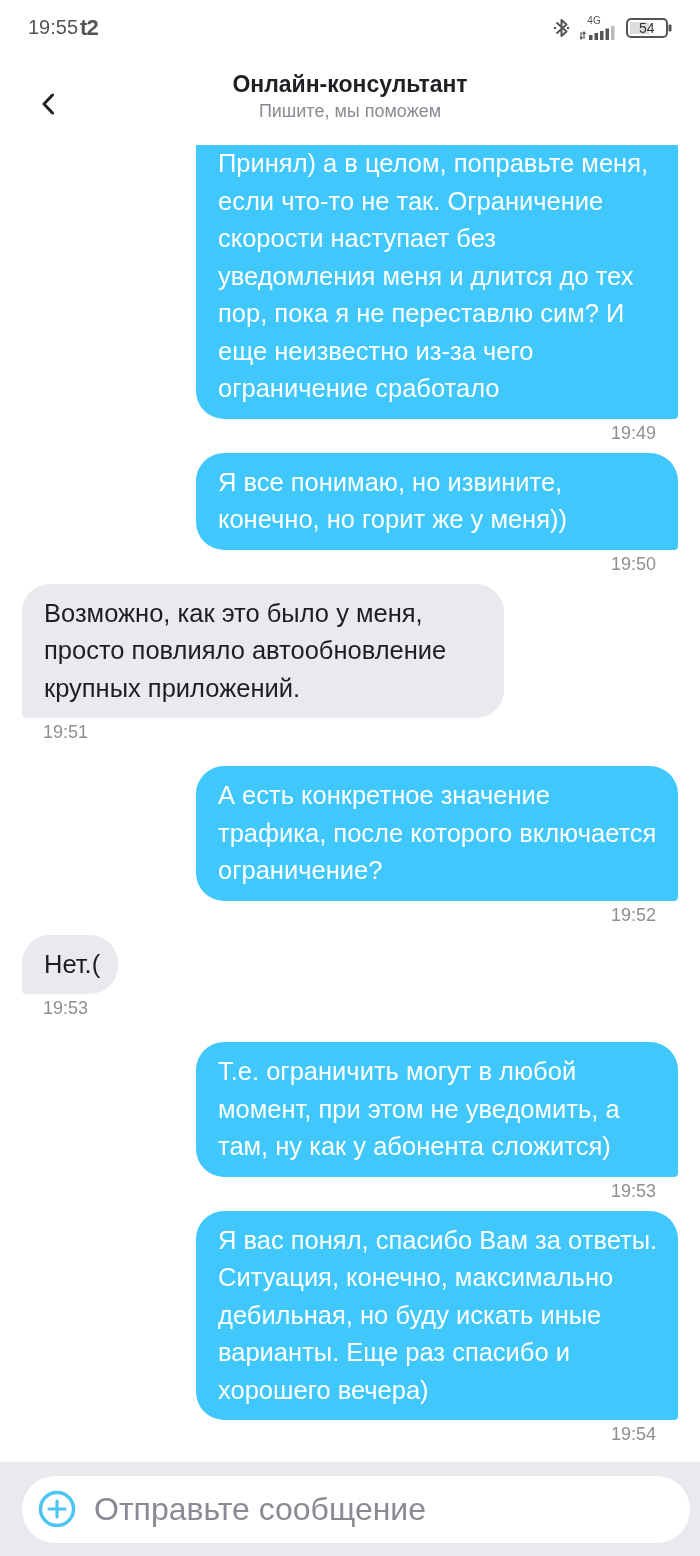  What do you see at coordinates (350, 111) in the screenshot?
I see `chat-subtitle: Пишите, мы поможем` at bounding box center [350, 111].